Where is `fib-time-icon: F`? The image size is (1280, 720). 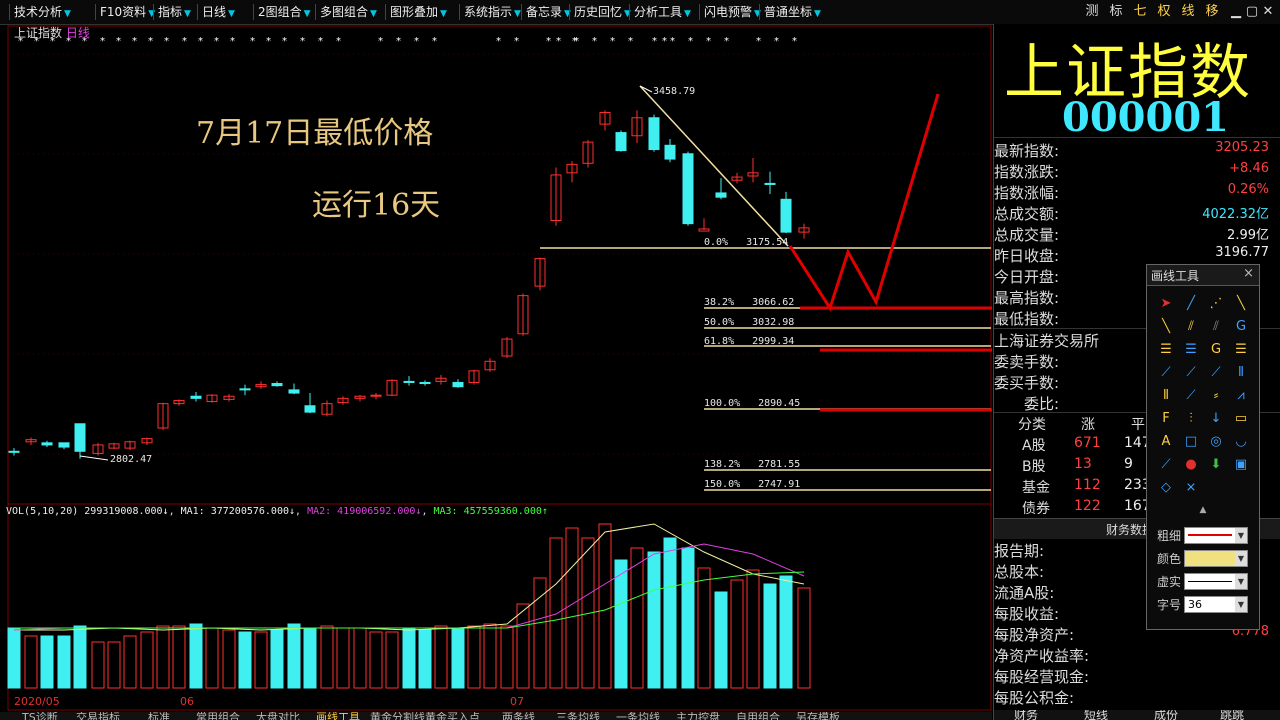
fib-time-icon: F is located at coordinates (1166, 419).